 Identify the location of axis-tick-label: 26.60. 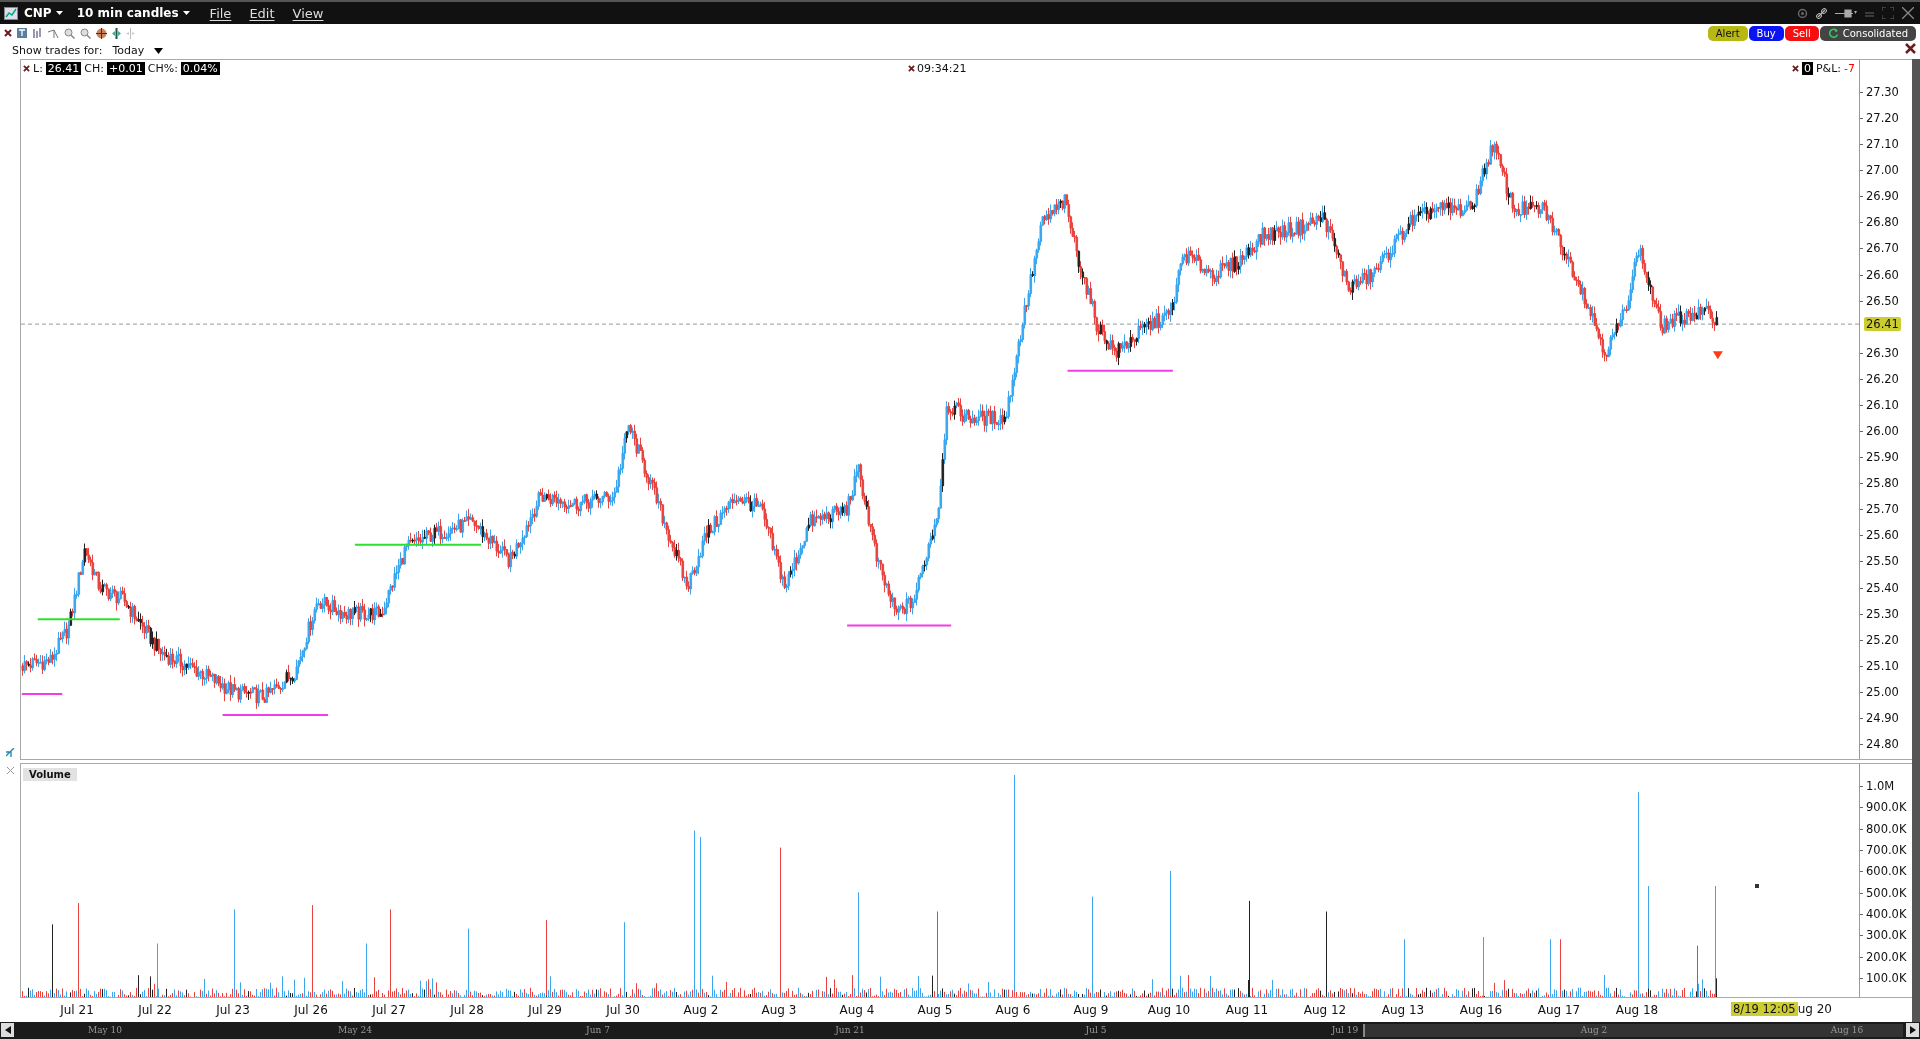
(1879, 274).